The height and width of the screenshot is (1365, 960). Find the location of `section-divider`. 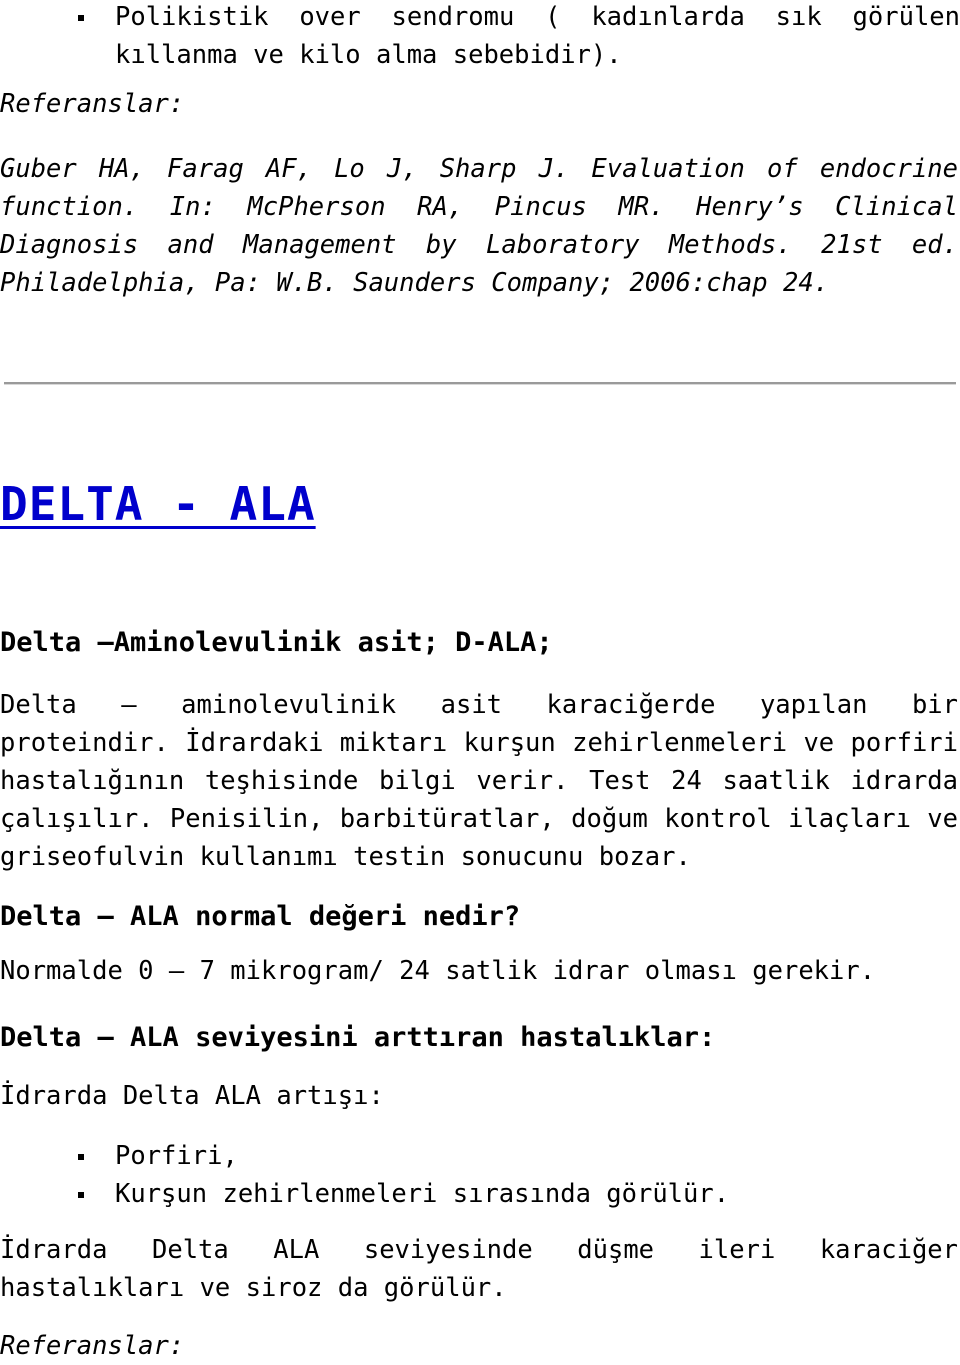

section-divider is located at coordinates (480, 383).